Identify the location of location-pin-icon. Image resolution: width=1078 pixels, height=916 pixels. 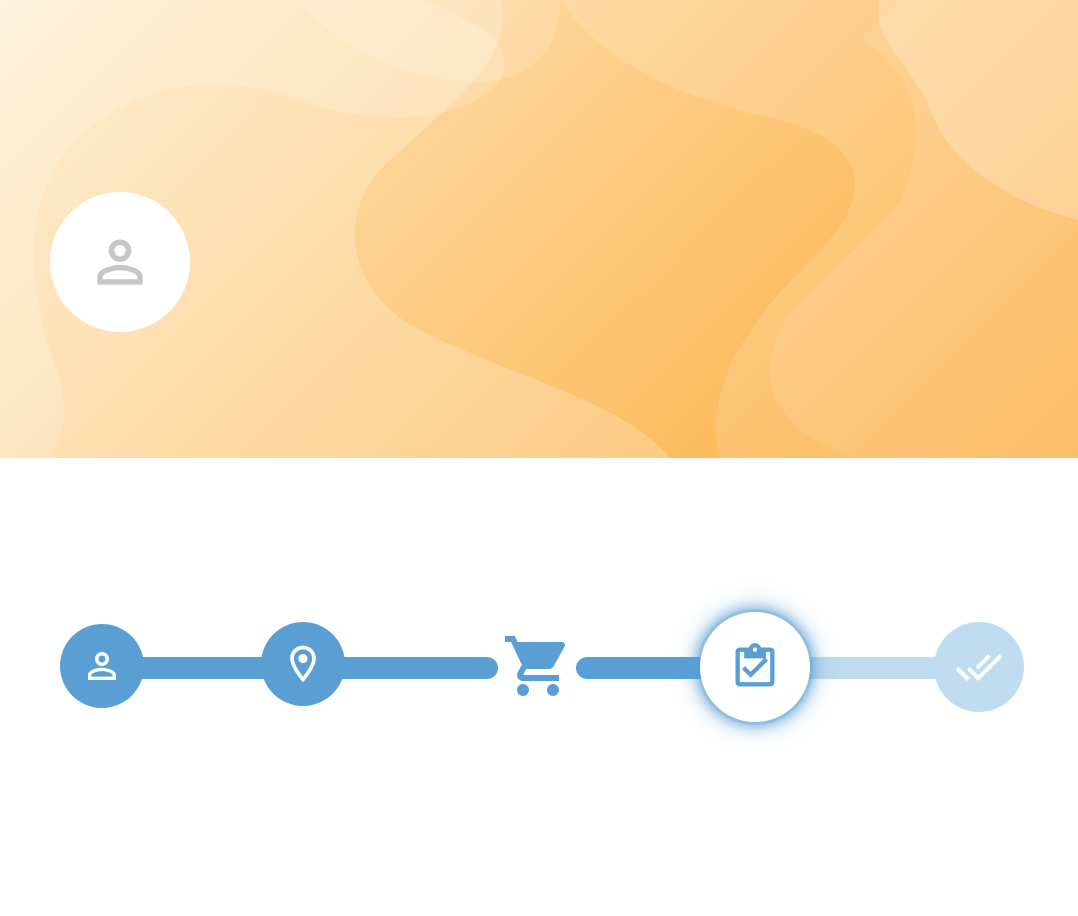
(303, 664).